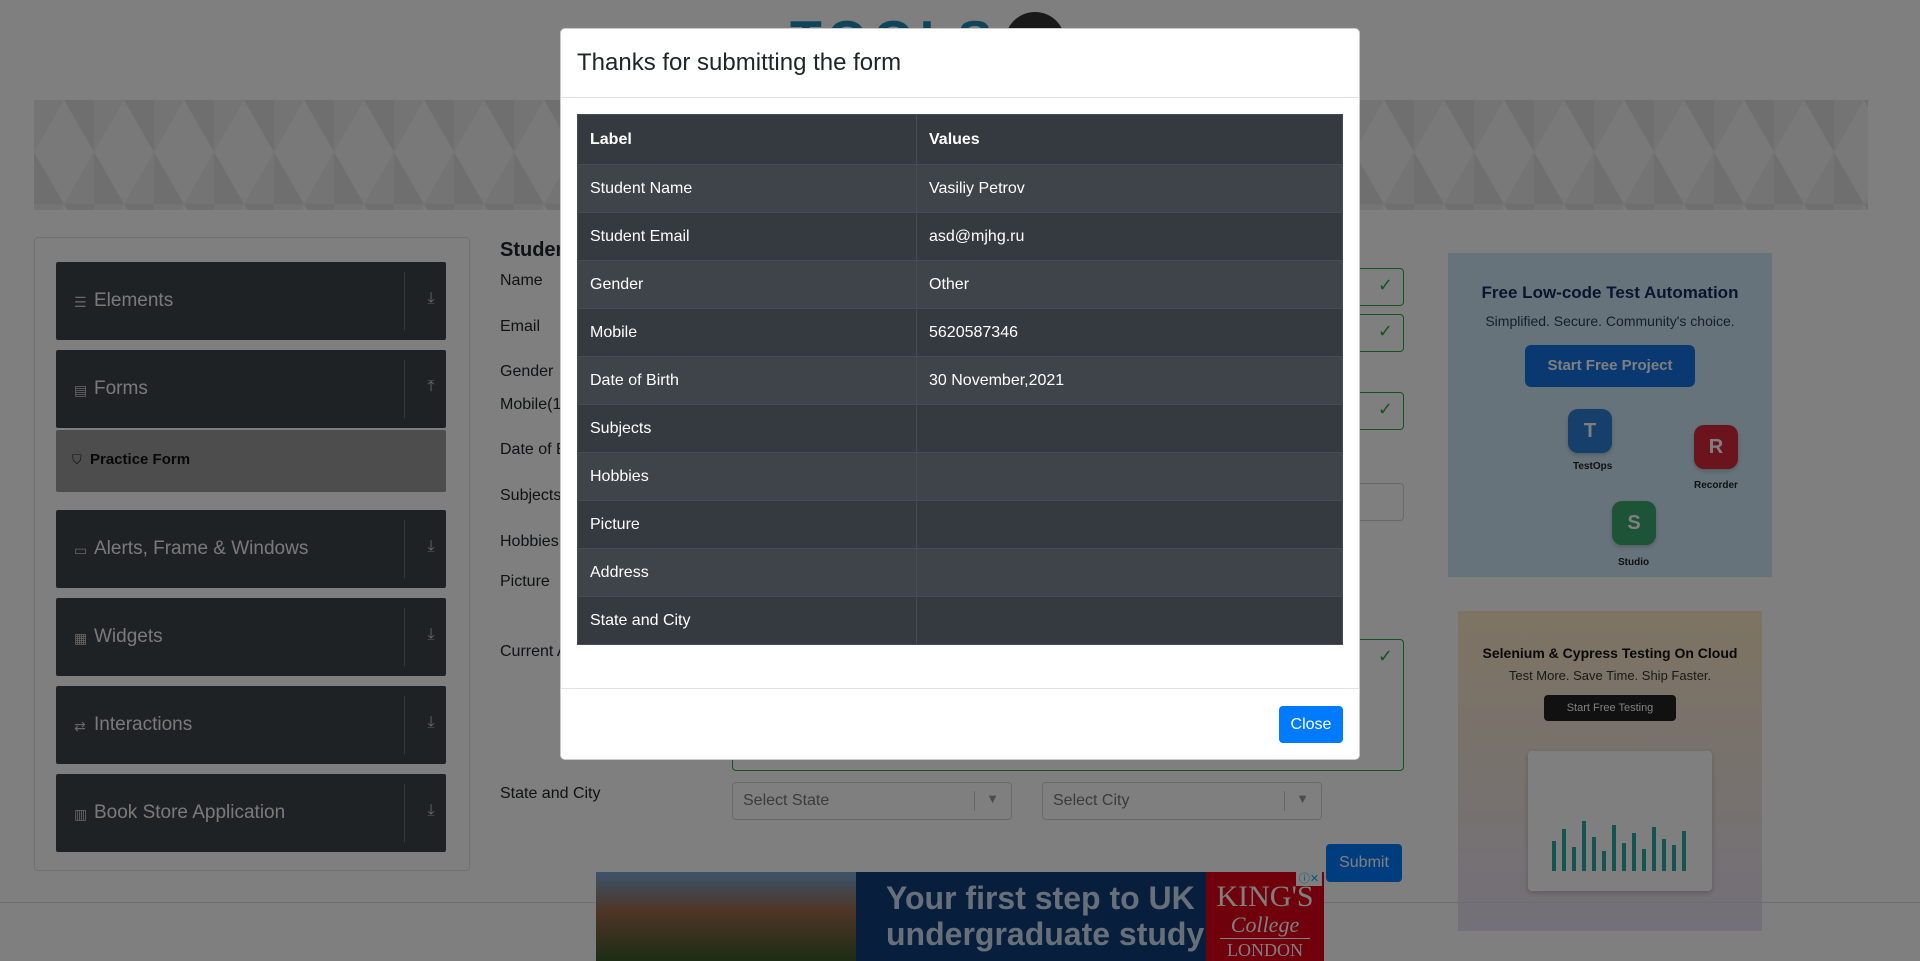 The width and height of the screenshot is (1920, 961). Describe the element at coordinates (747, 139) in the screenshot. I see `column-header-label: Label` at that location.